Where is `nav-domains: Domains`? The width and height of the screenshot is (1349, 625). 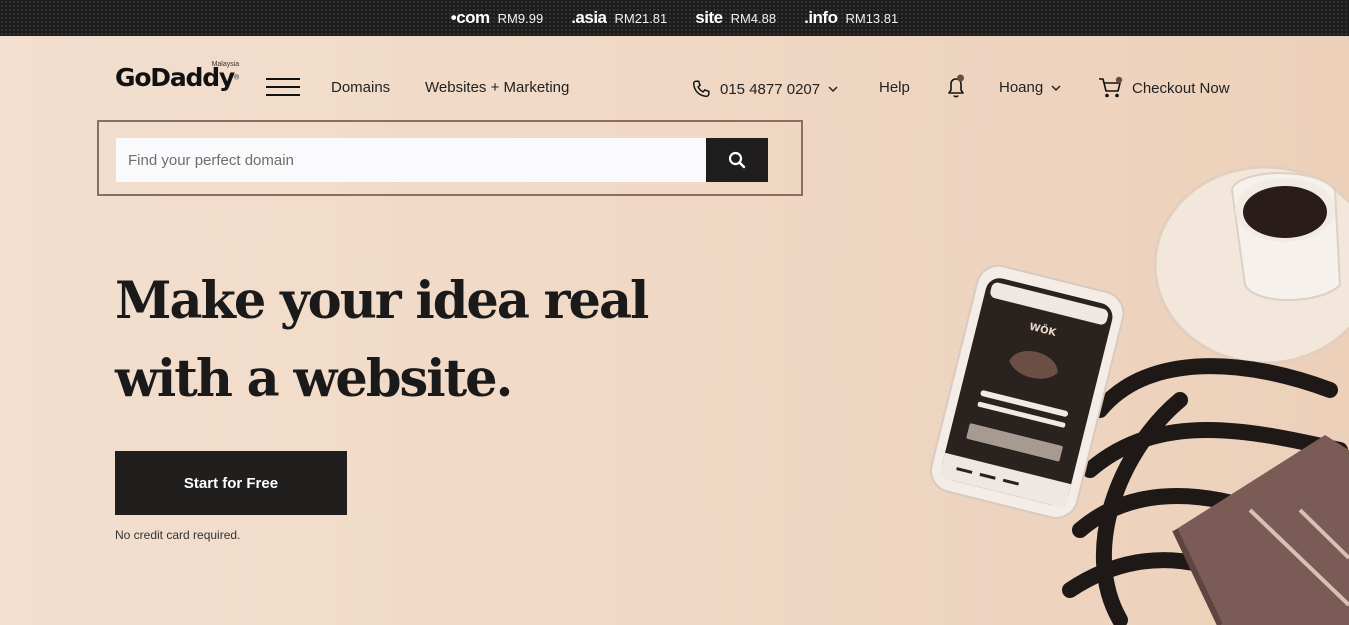 nav-domains: Domains is located at coordinates (360, 87).